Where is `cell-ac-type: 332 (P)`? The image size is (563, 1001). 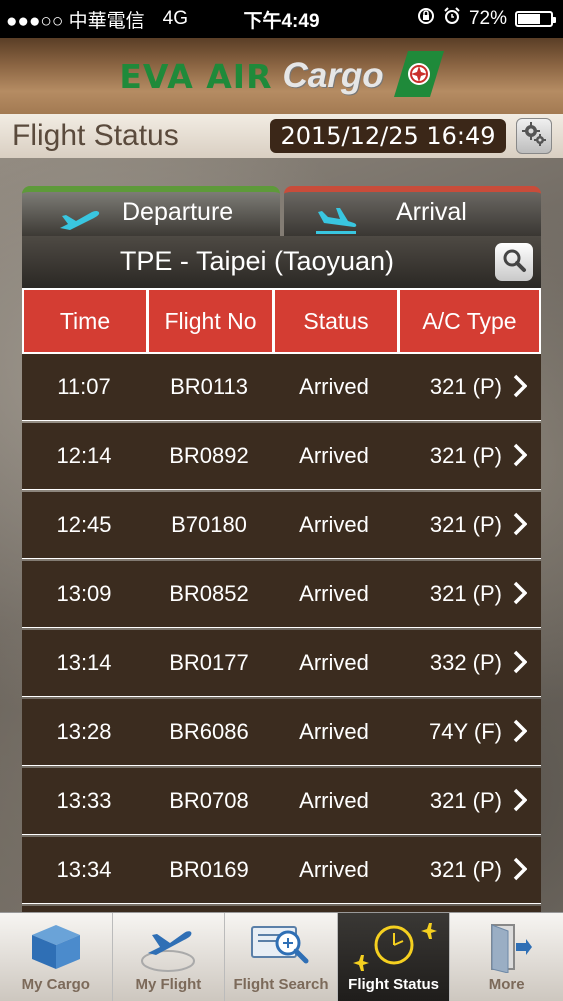 cell-ac-type: 332 (P) is located at coordinates (465, 662).